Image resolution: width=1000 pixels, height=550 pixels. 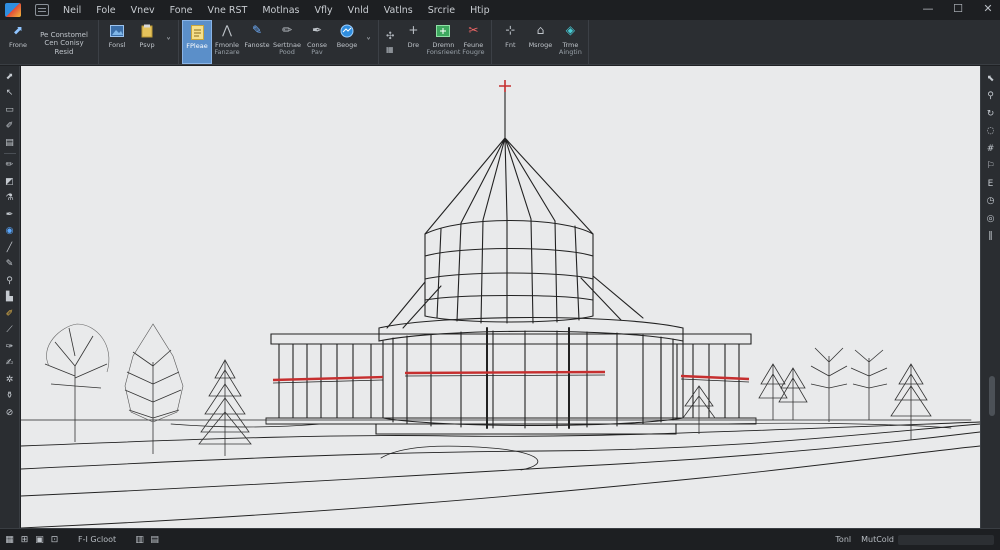 What do you see at coordinates (13, 10) in the screenshot?
I see `app-logo-icon` at bounding box center [13, 10].